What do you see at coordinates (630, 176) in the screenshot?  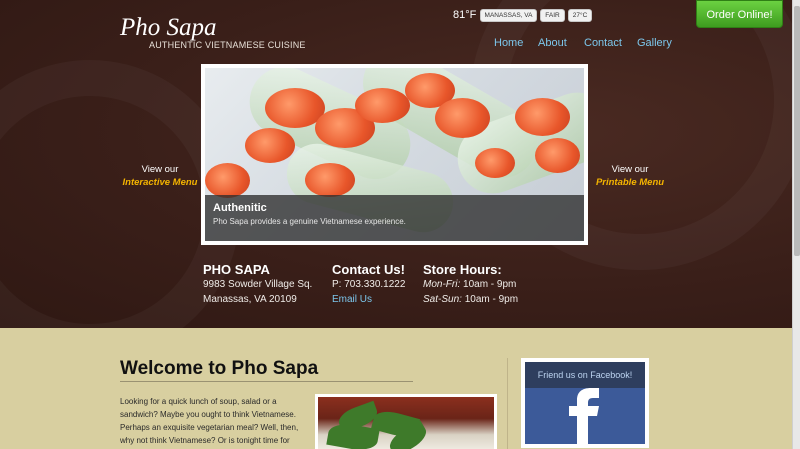 I see `printable-menu-link: View our Printable Menu` at bounding box center [630, 176].